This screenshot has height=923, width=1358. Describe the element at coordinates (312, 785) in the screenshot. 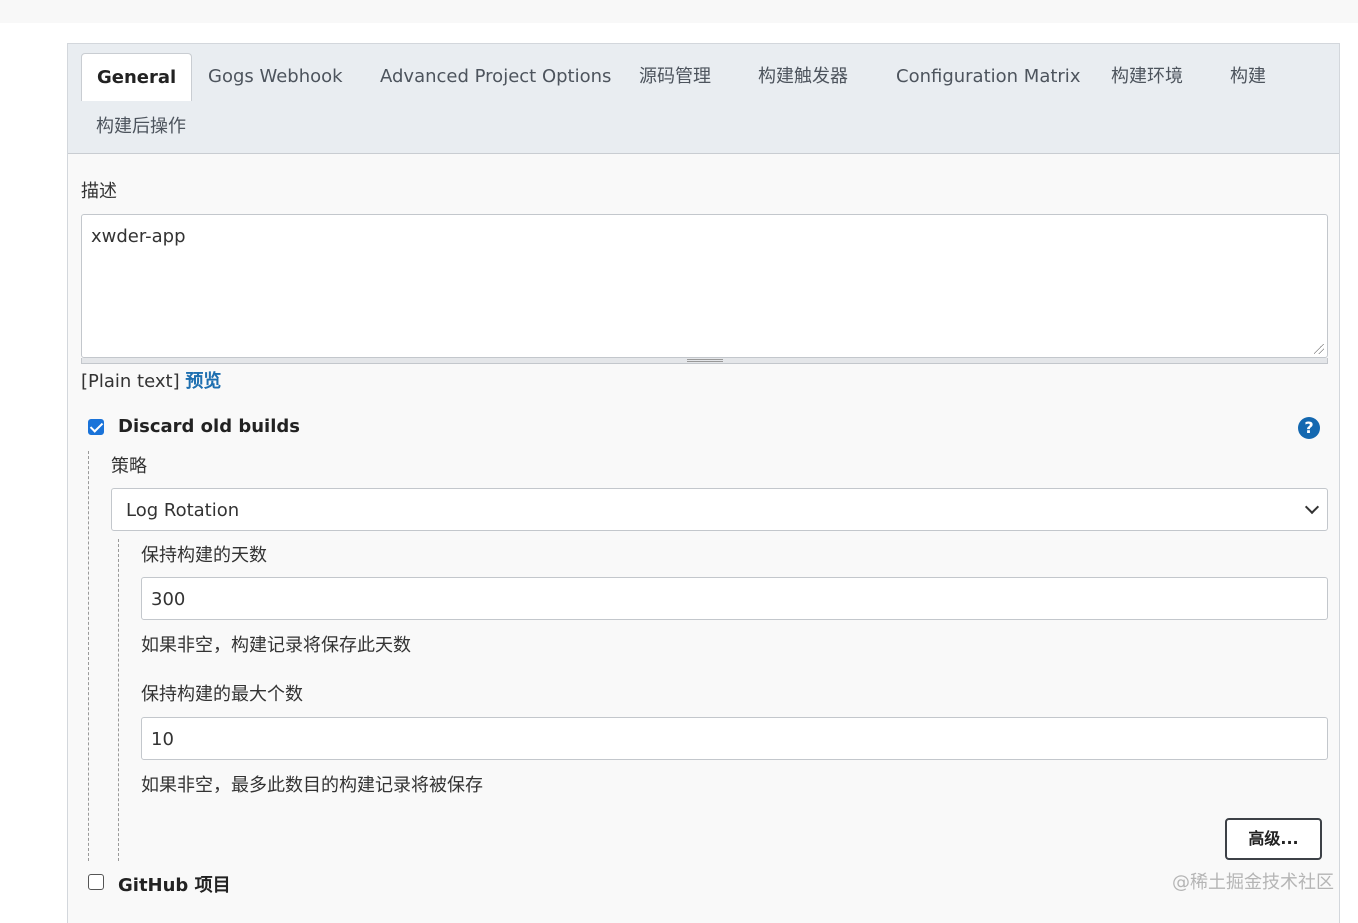

I see `max-builds-help: 如果非空，最多此数目的构建记录将被保存` at that location.